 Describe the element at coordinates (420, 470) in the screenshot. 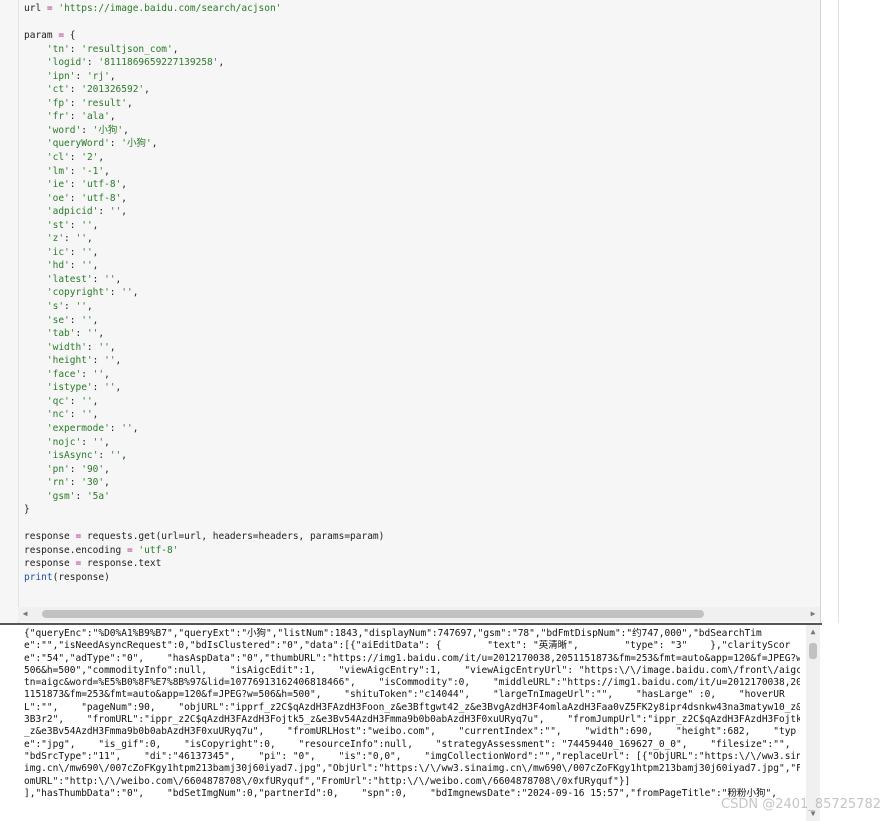

I see `code-line: 'pn': '90',` at that location.